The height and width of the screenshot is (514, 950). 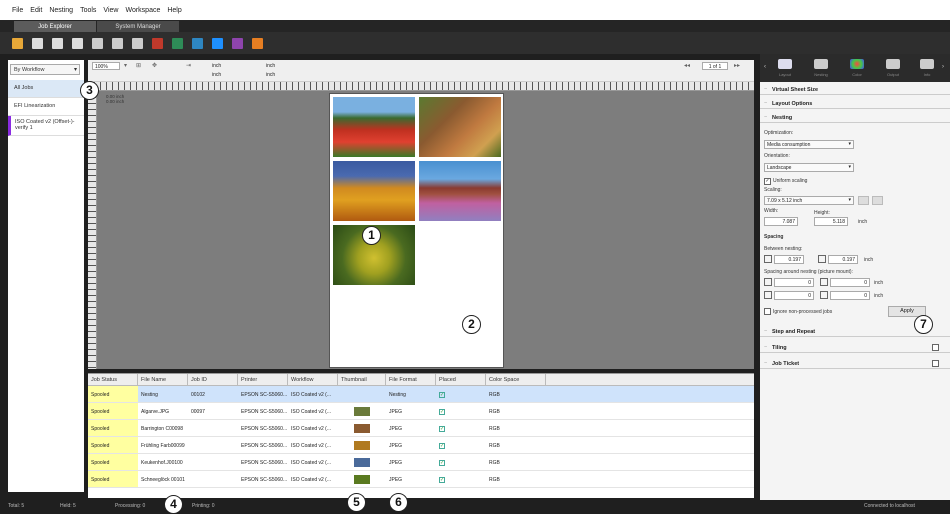 What do you see at coordinates (55, 26) in the screenshot?
I see `tab-job-explorer: Job Explorer` at bounding box center [55, 26].